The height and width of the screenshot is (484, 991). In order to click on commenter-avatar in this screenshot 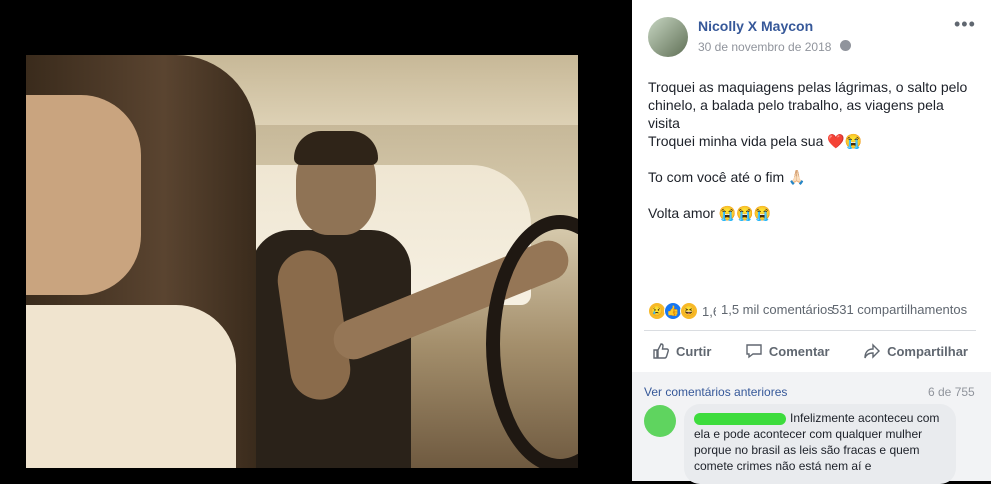, I will do `click(660, 421)`.